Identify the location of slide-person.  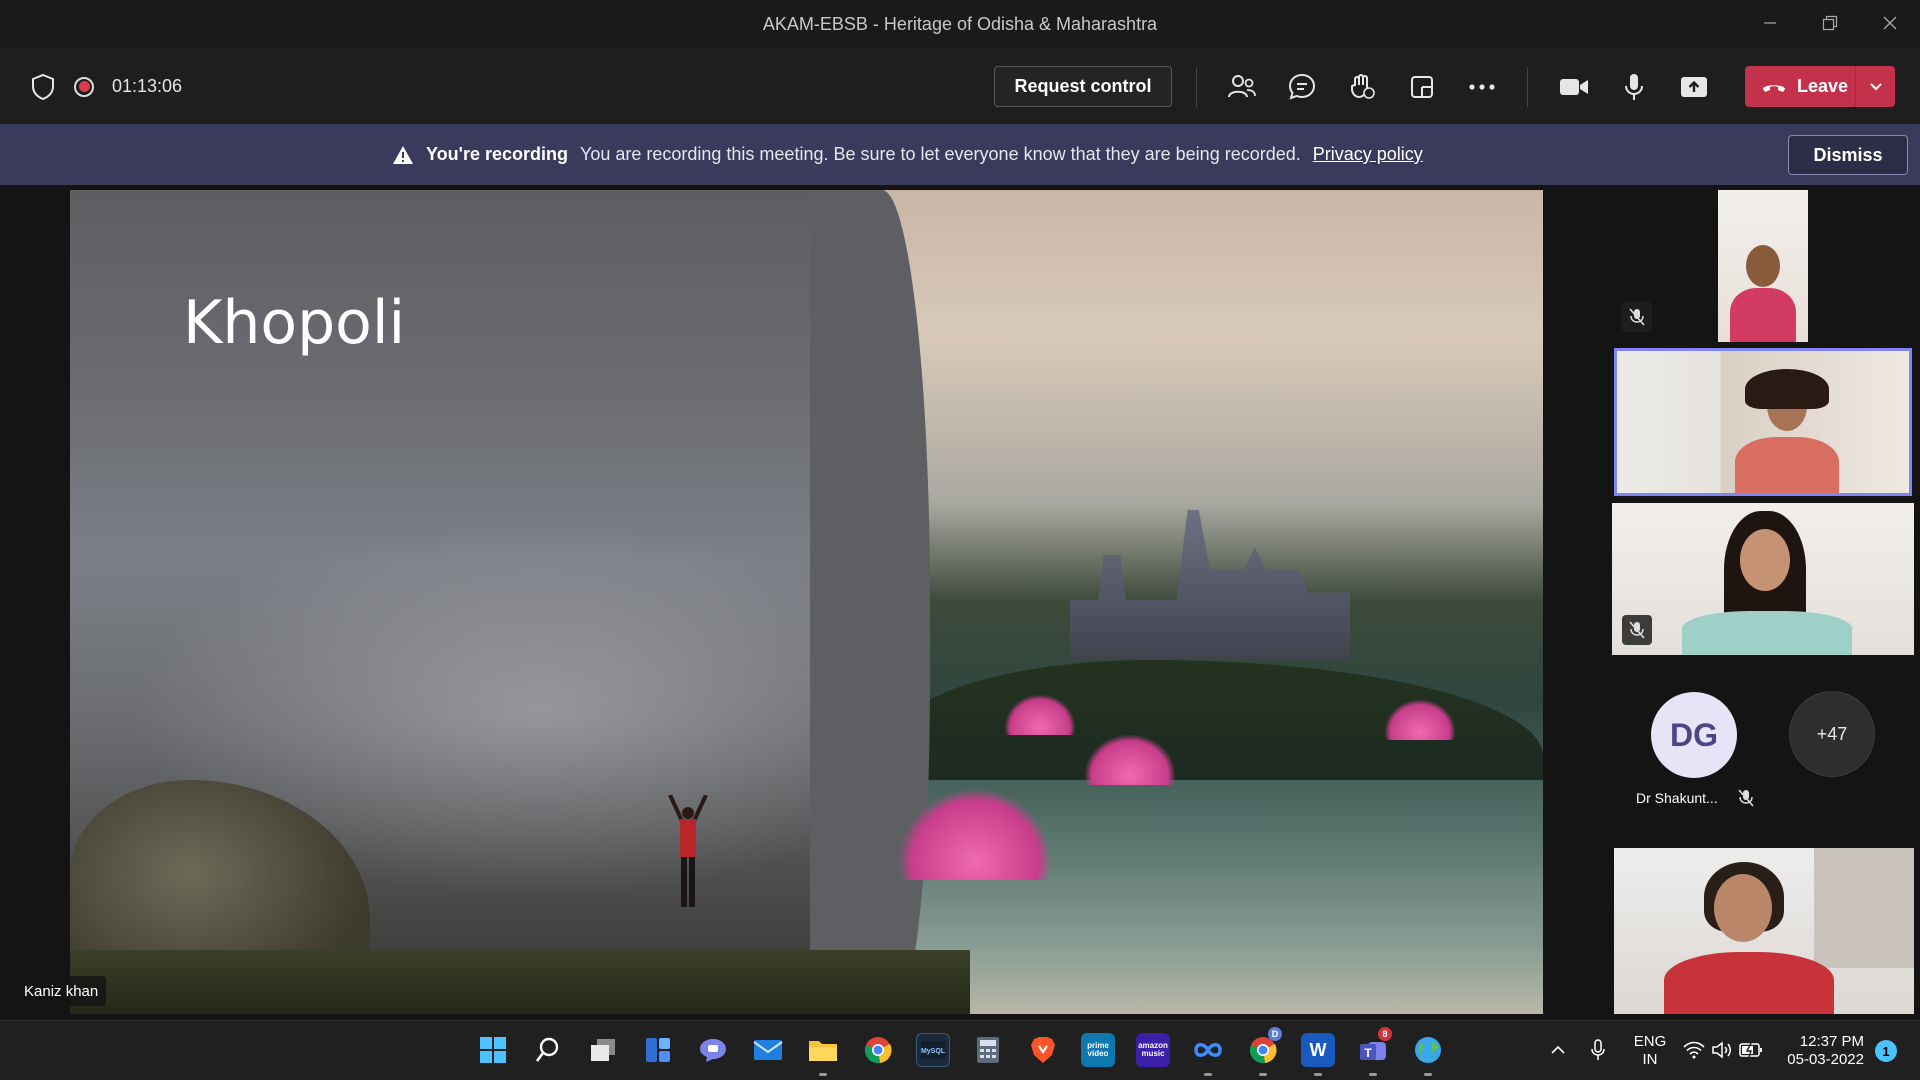
(688, 851).